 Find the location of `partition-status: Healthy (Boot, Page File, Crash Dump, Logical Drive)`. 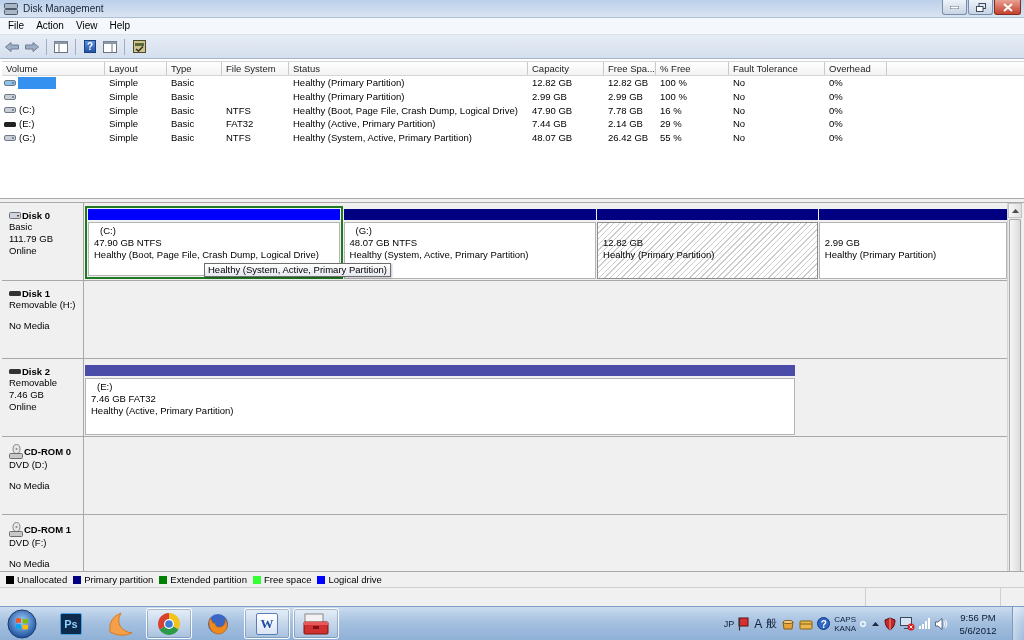

partition-status: Healthy (Boot, Page File, Crash Dump, Logical Drive) is located at coordinates (207, 255).